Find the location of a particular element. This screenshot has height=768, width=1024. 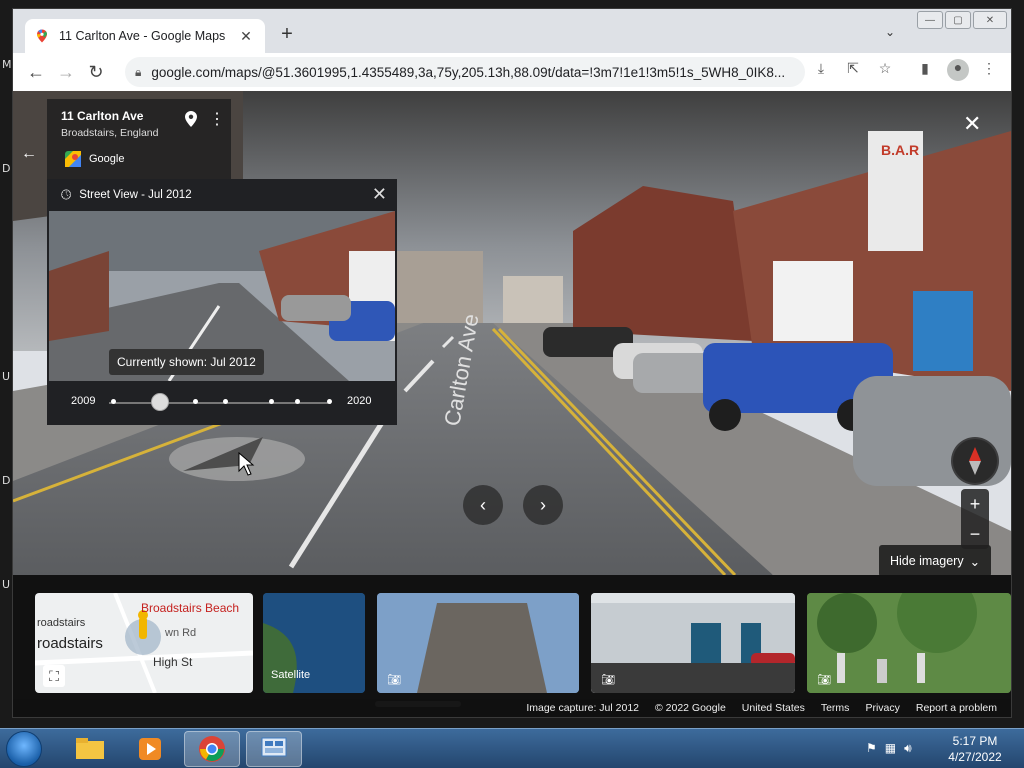

timeline-slider: 2009 2020 is located at coordinates (222, 403).